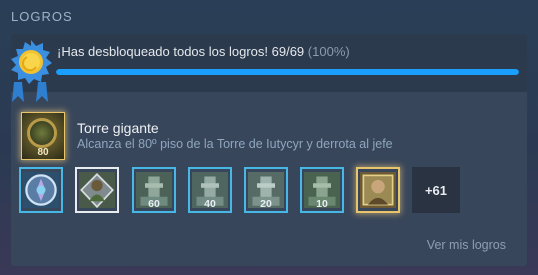 This screenshot has height=275, width=538. Describe the element at coordinates (118, 128) in the screenshot. I see `featured-achievement-name: Torre gigante` at that location.